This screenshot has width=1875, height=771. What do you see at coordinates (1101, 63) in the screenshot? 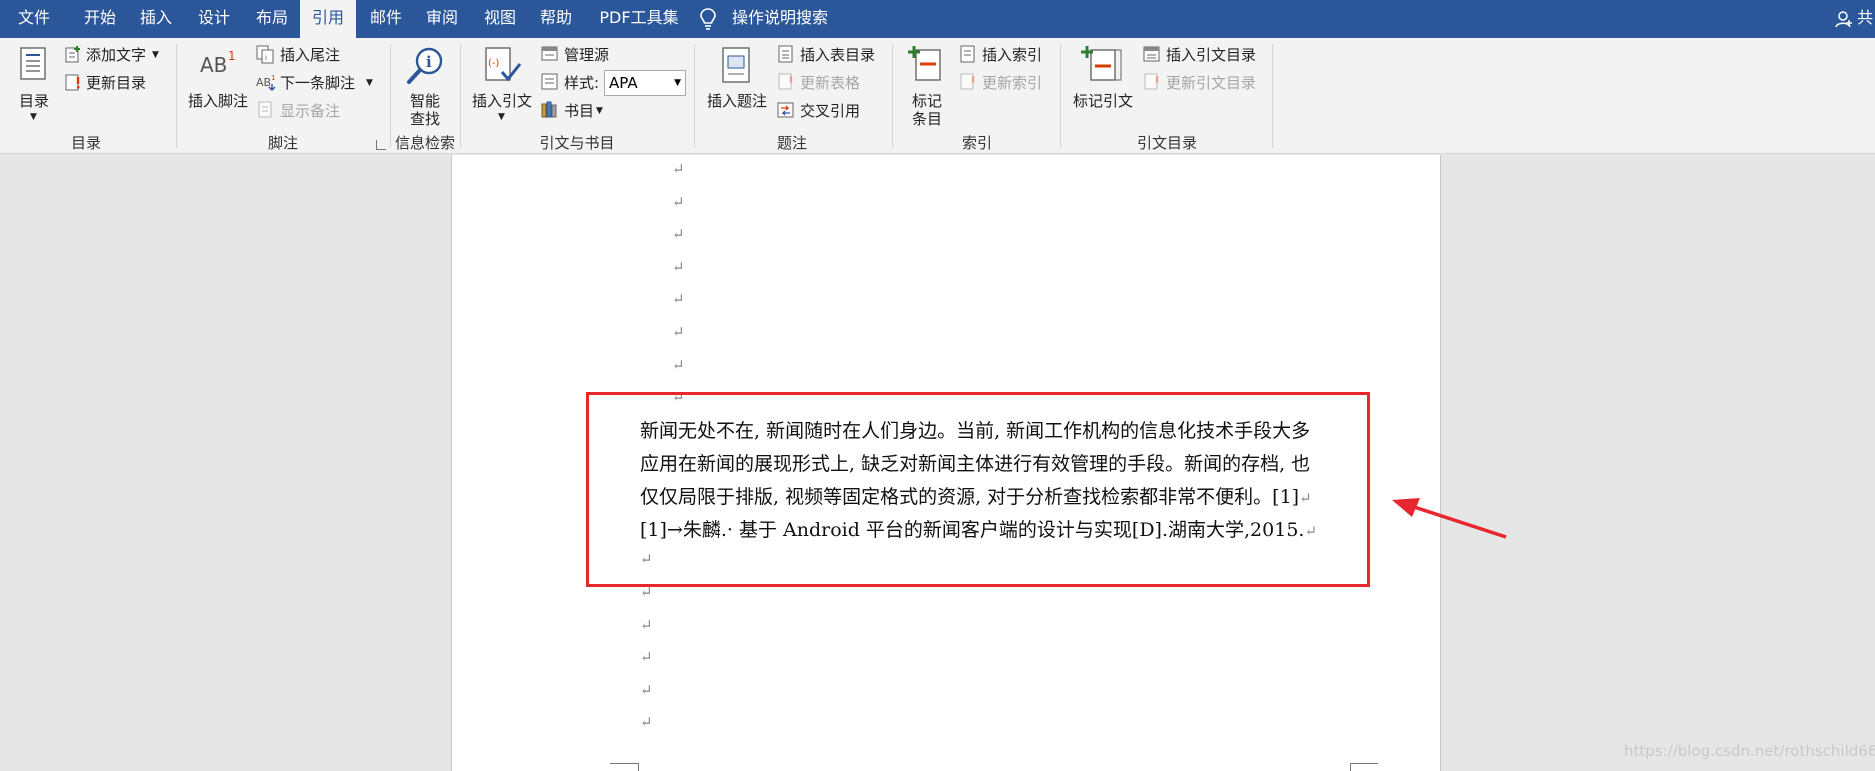
I see `mark-citation-icon` at bounding box center [1101, 63].